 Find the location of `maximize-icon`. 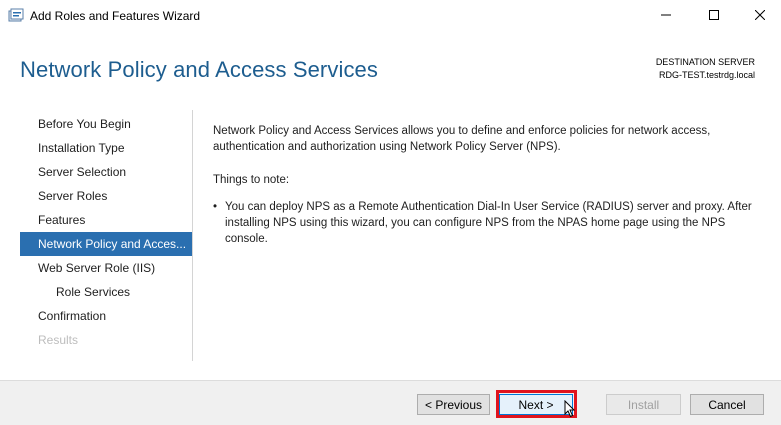

maximize-icon is located at coordinates (714, 16).